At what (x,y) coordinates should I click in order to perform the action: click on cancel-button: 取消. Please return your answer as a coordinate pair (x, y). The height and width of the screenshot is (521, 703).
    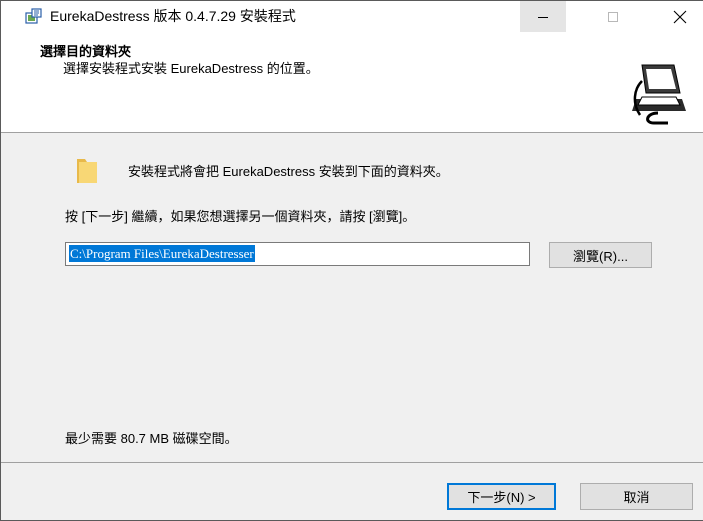
    Looking at the image, I should click on (636, 496).